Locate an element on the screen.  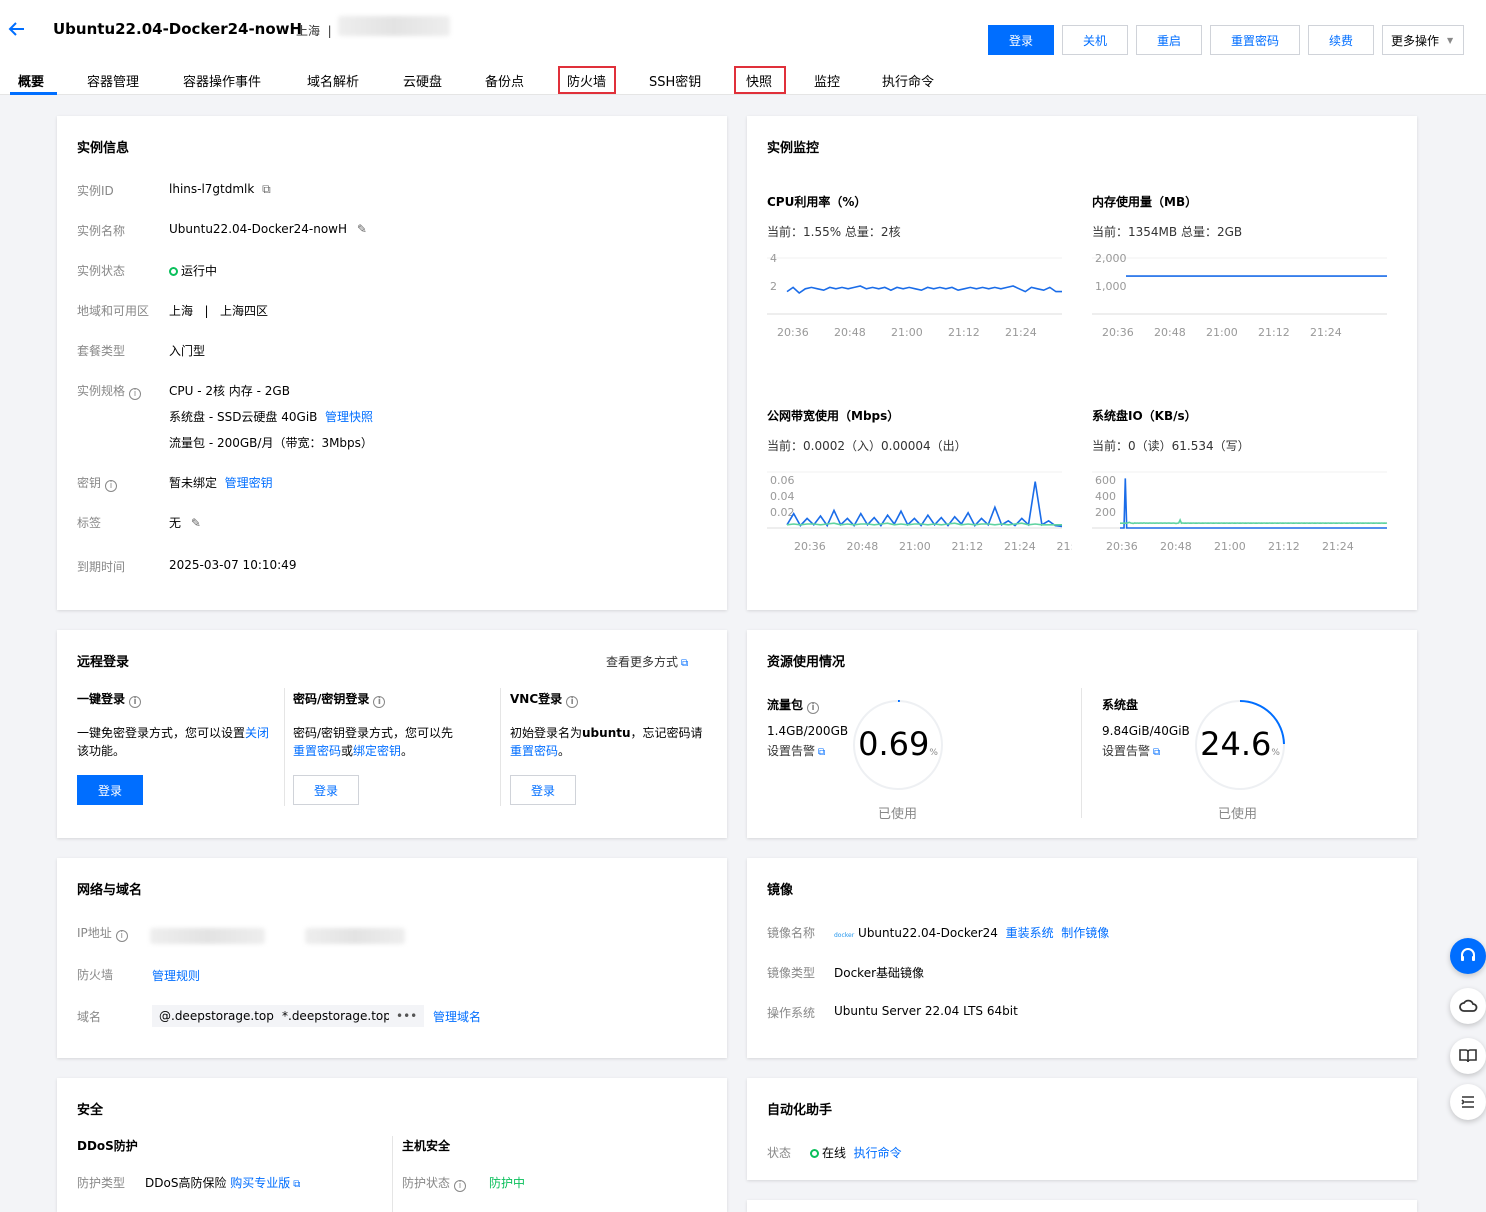
image-type-label: 镜像类型 is located at coordinates (791, 973).